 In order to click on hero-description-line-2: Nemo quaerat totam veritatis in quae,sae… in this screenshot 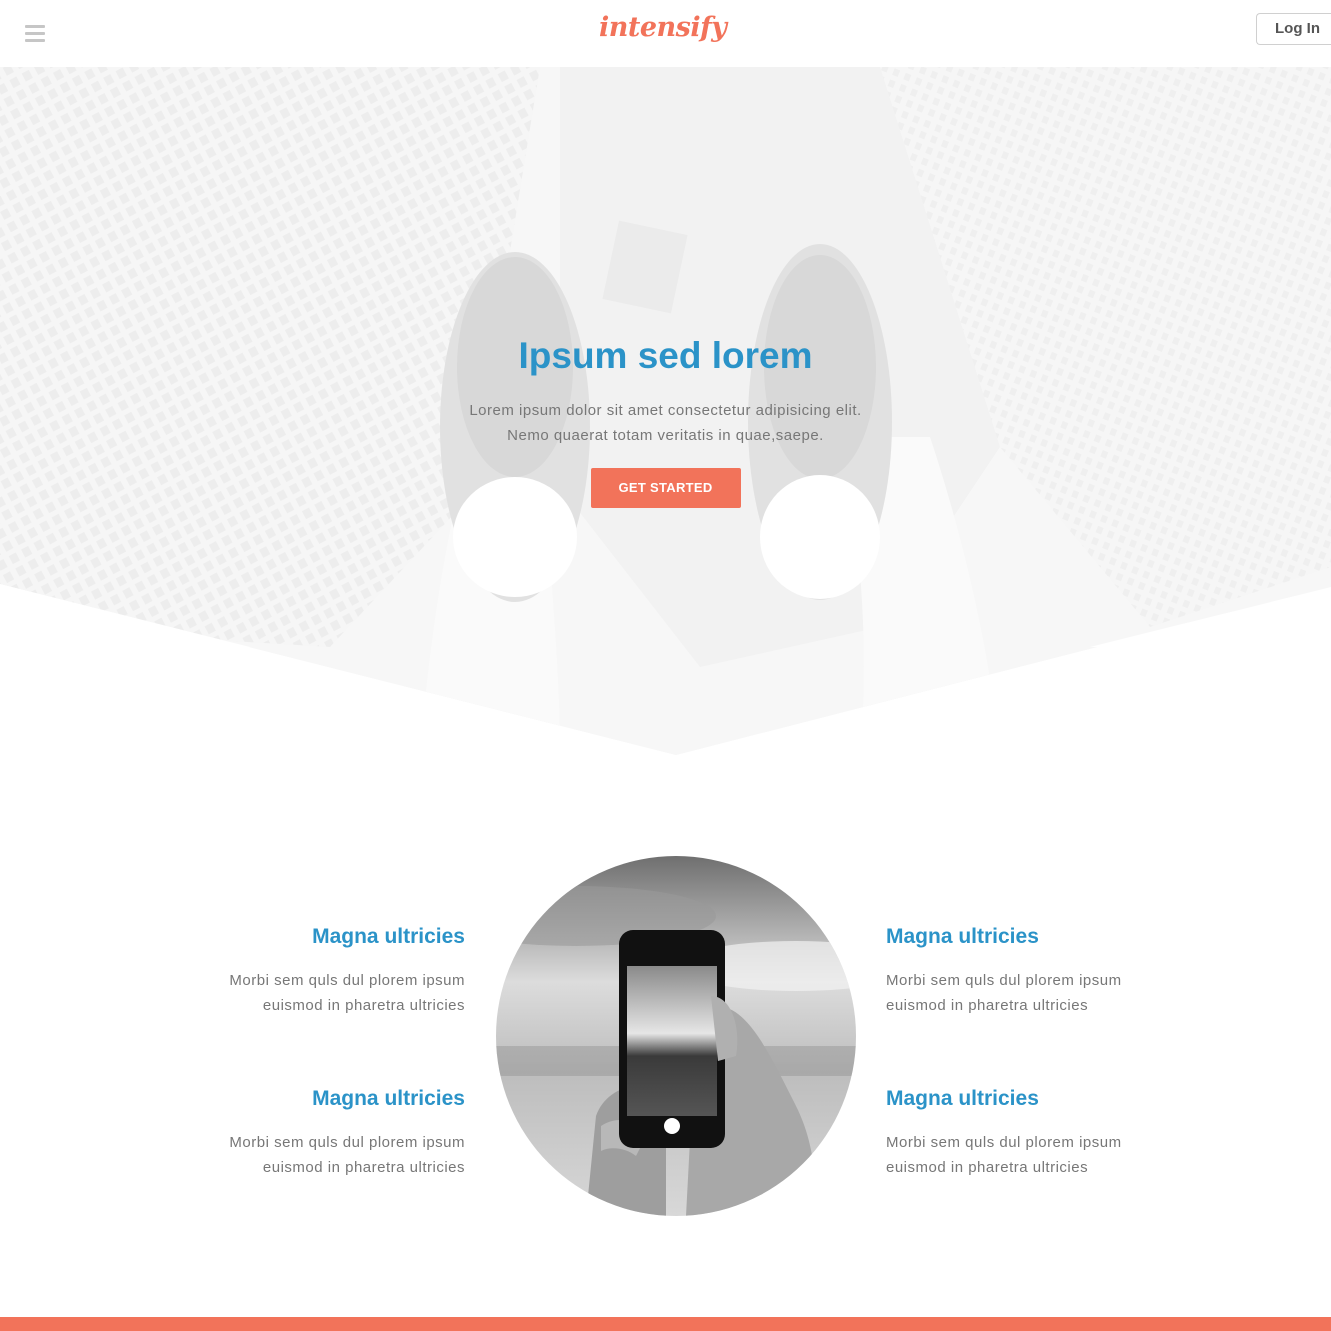, I will do `click(665, 435)`.